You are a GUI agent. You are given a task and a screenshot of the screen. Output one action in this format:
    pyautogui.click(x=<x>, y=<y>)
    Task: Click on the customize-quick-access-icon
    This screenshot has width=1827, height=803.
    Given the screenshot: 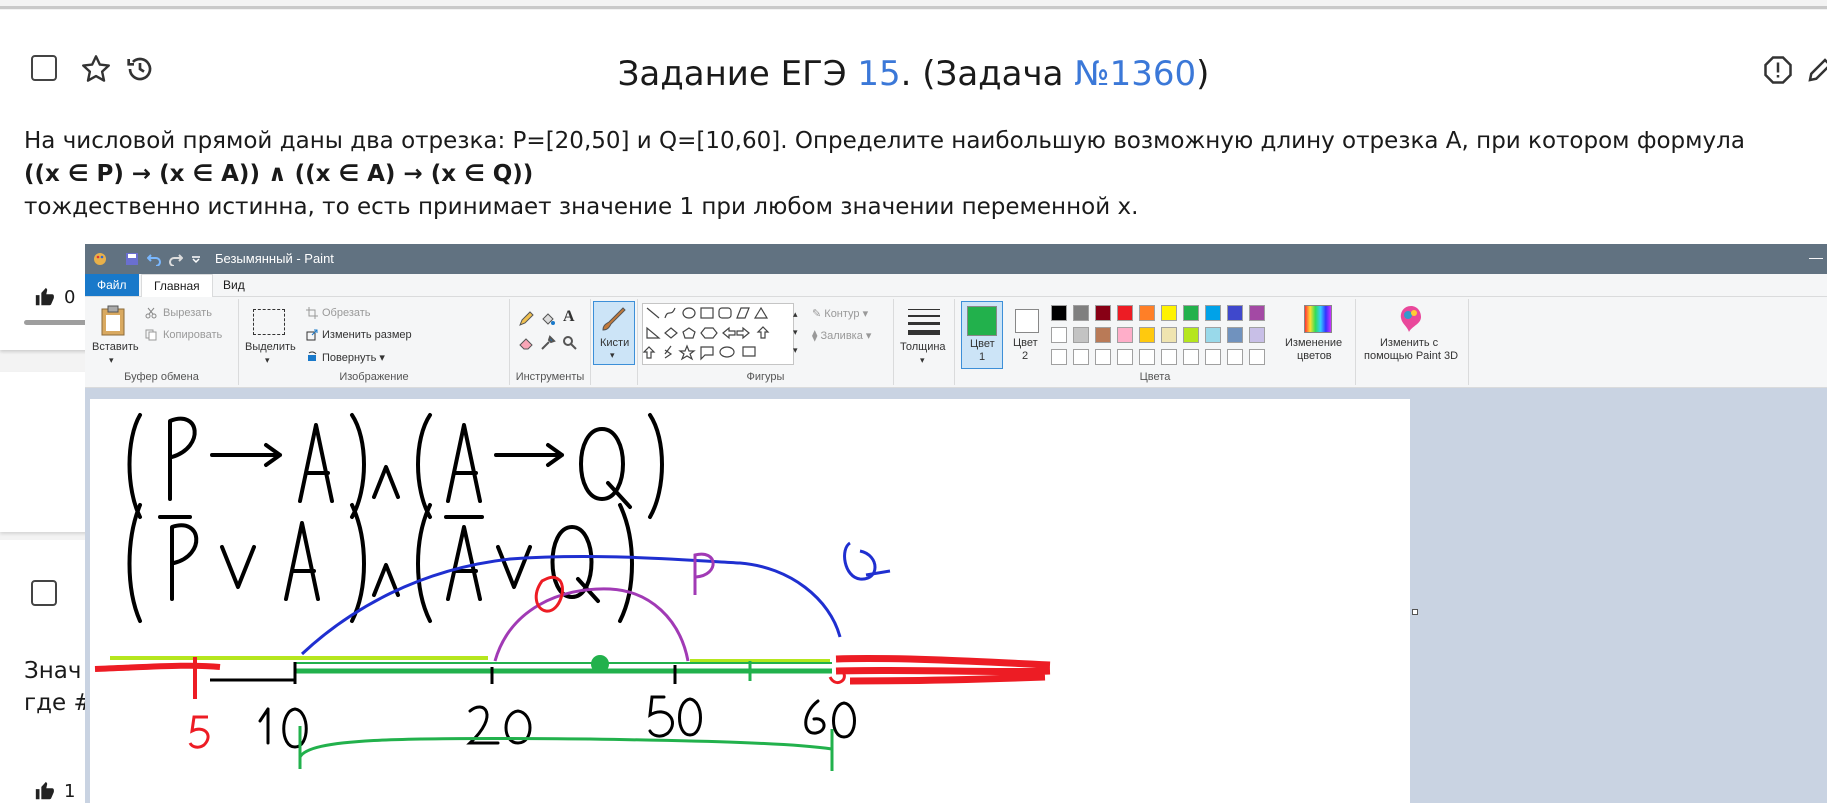 What is the action you would take?
    pyautogui.click(x=196, y=259)
    